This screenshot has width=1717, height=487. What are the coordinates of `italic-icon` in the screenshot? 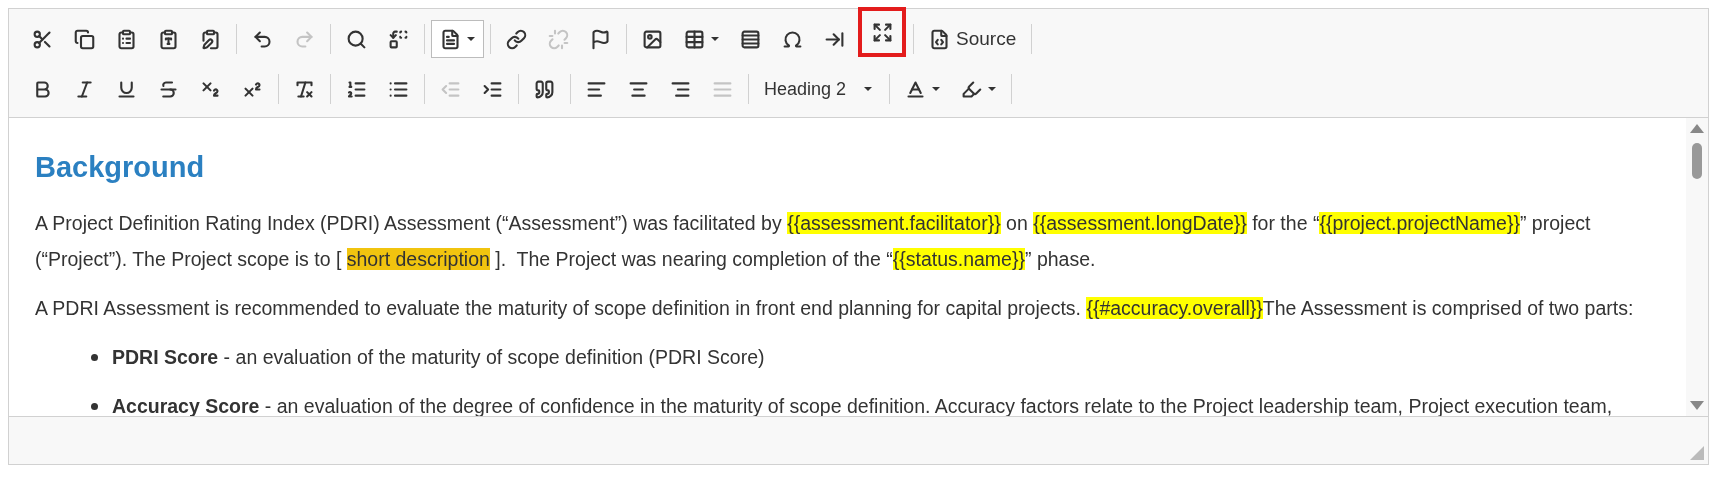 It's located at (84, 89).